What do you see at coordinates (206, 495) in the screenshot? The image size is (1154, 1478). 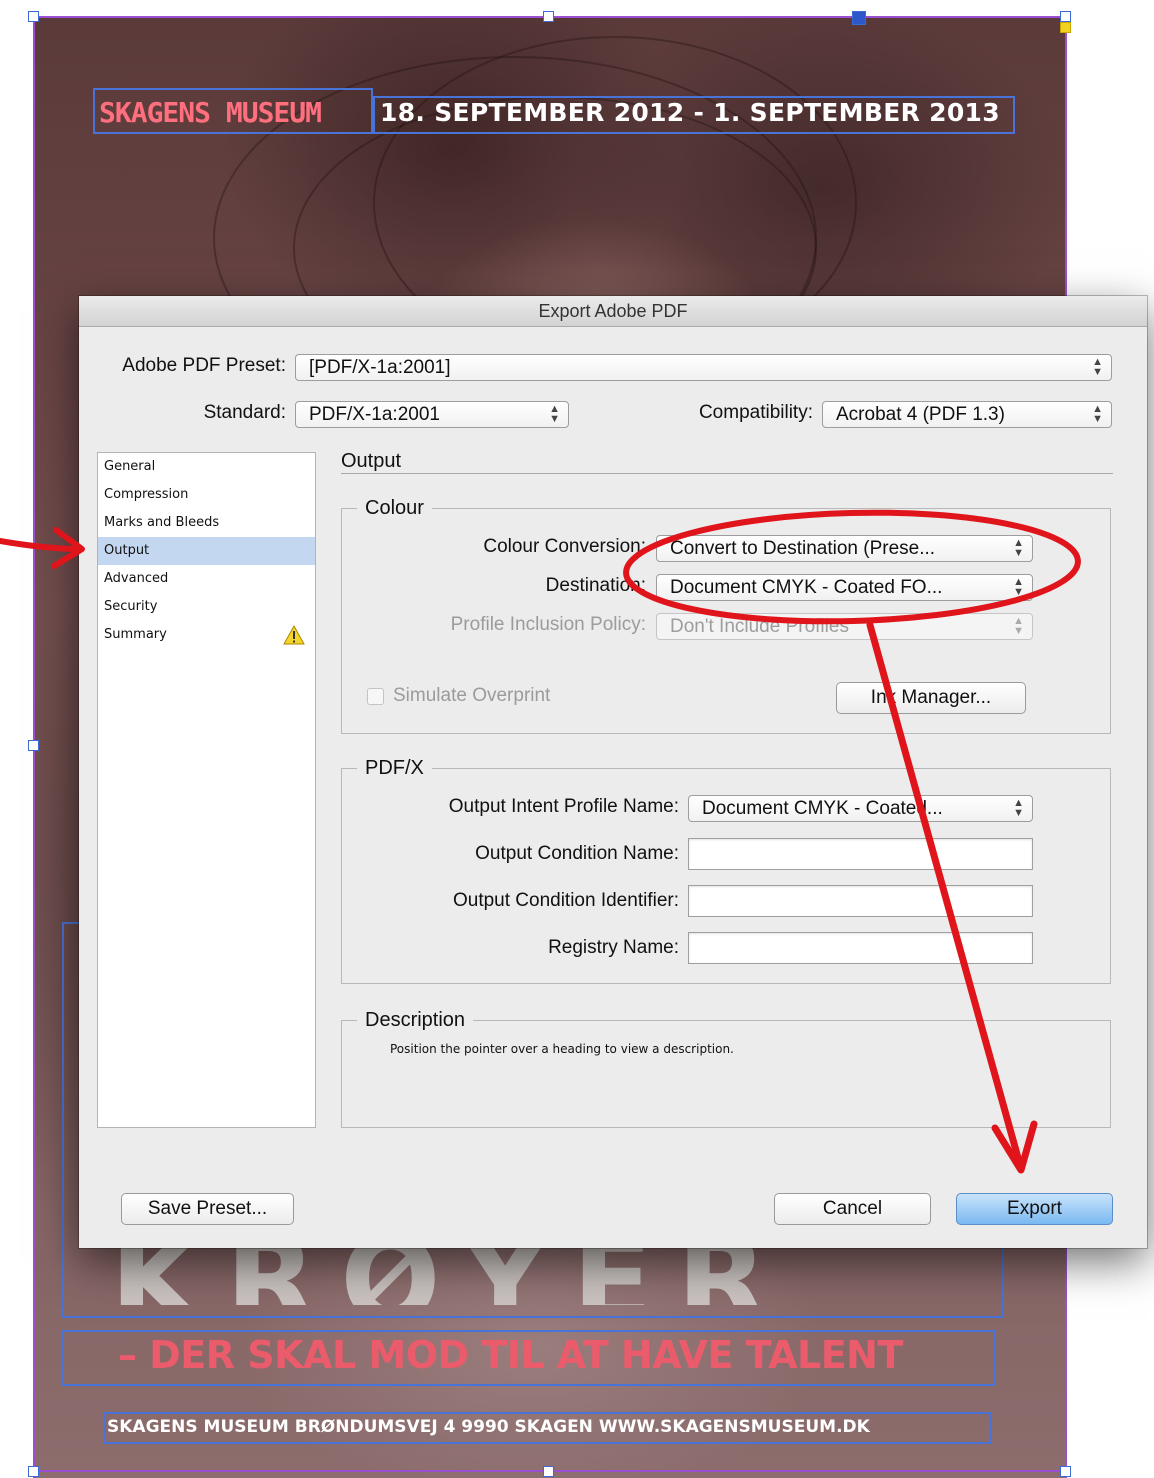 I see `sidebar-item-compression: Compression` at bounding box center [206, 495].